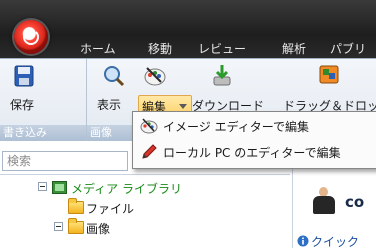 Image resolution: width=376 pixels, height=250 pixels. I want to click on save-label: 保存, so click(22, 105).